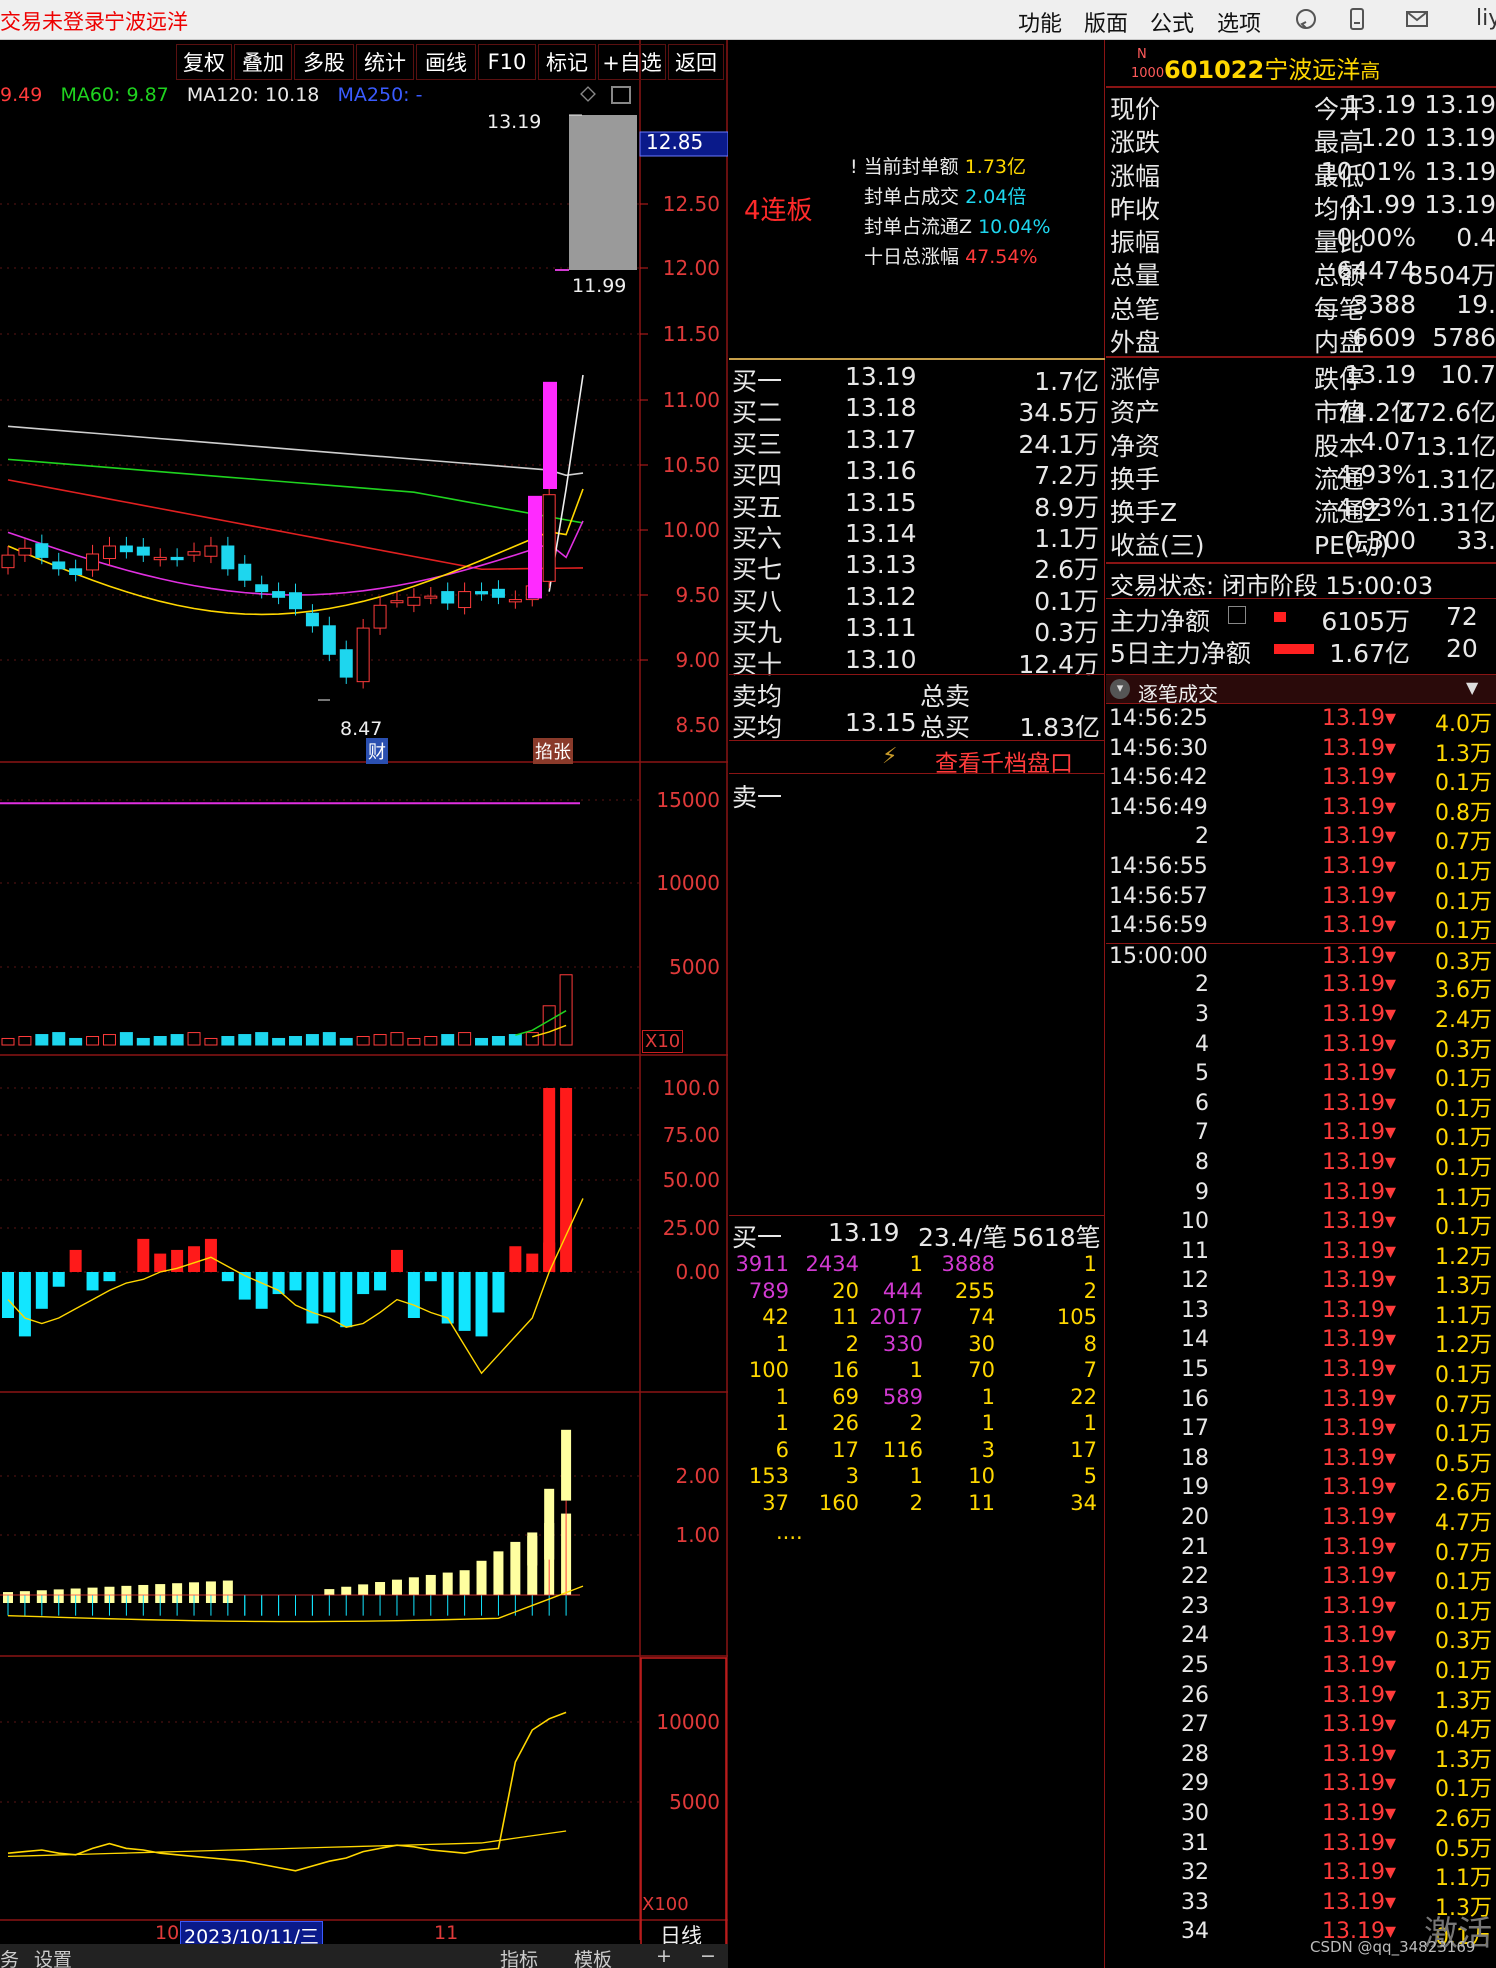 The height and width of the screenshot is (1968, 1496). Describe the element at coordinates (1463, 1464) in the screenshot. I see `tick-volume: 0.5万` at that location.